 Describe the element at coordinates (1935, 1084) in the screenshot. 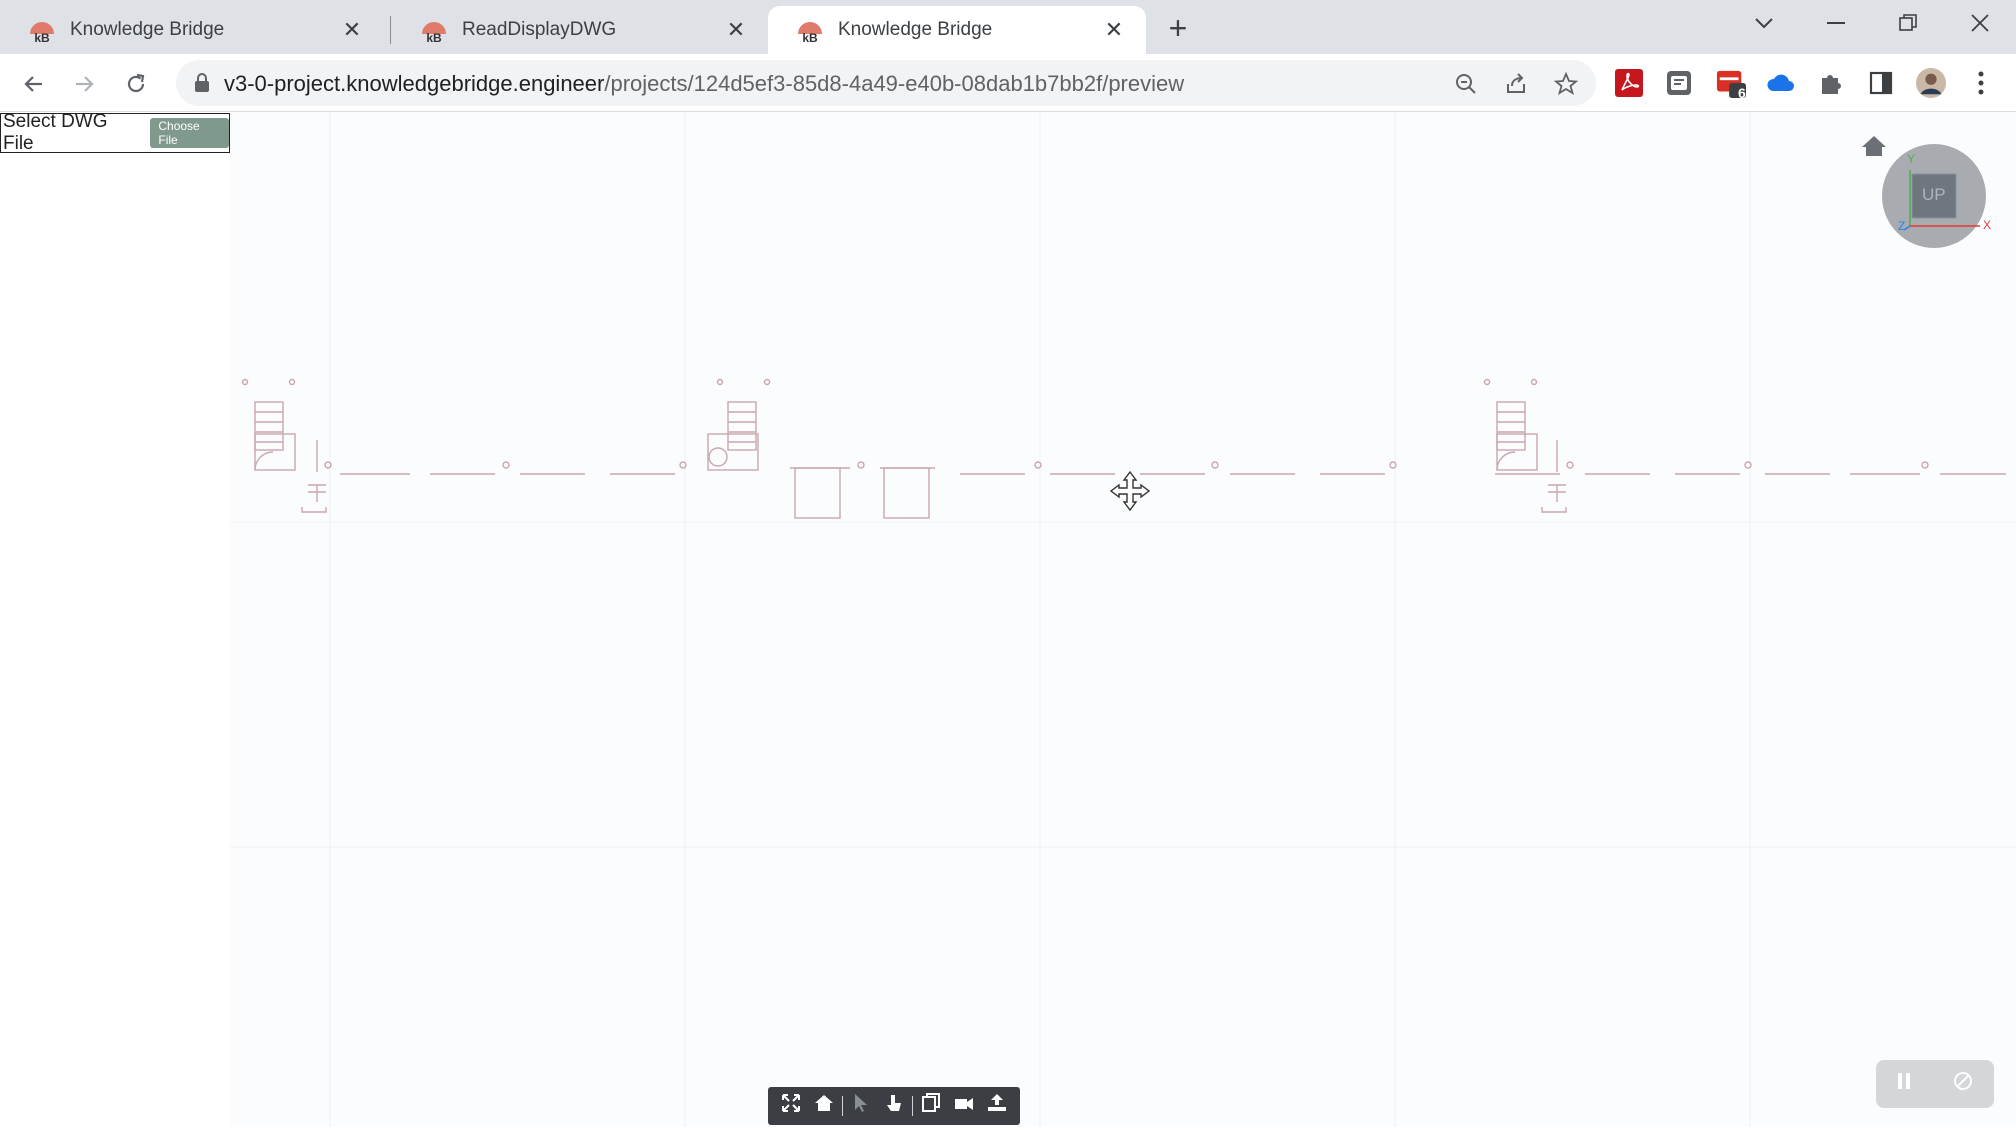

I see `playback-control` at that location.